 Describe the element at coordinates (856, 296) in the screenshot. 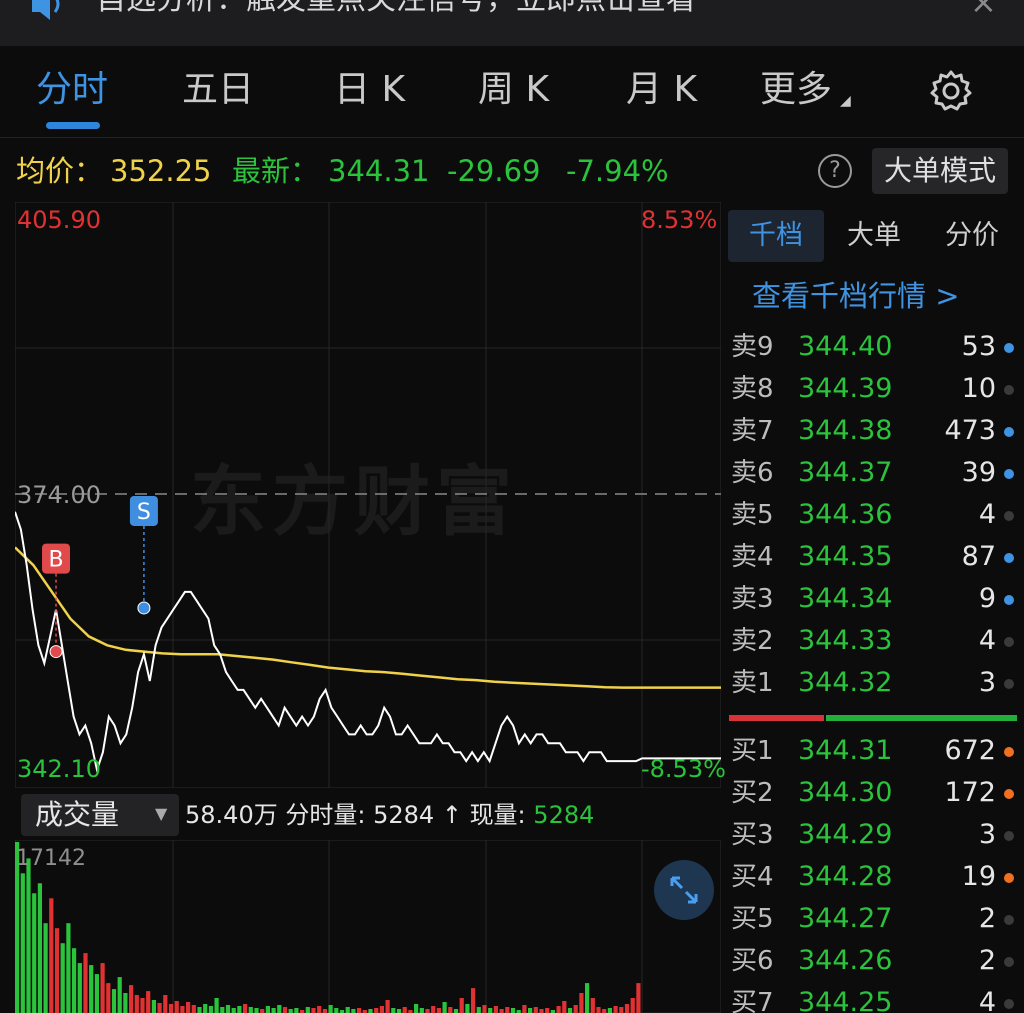

I see `view-depth-link: 查看千档行情 >` at that location.